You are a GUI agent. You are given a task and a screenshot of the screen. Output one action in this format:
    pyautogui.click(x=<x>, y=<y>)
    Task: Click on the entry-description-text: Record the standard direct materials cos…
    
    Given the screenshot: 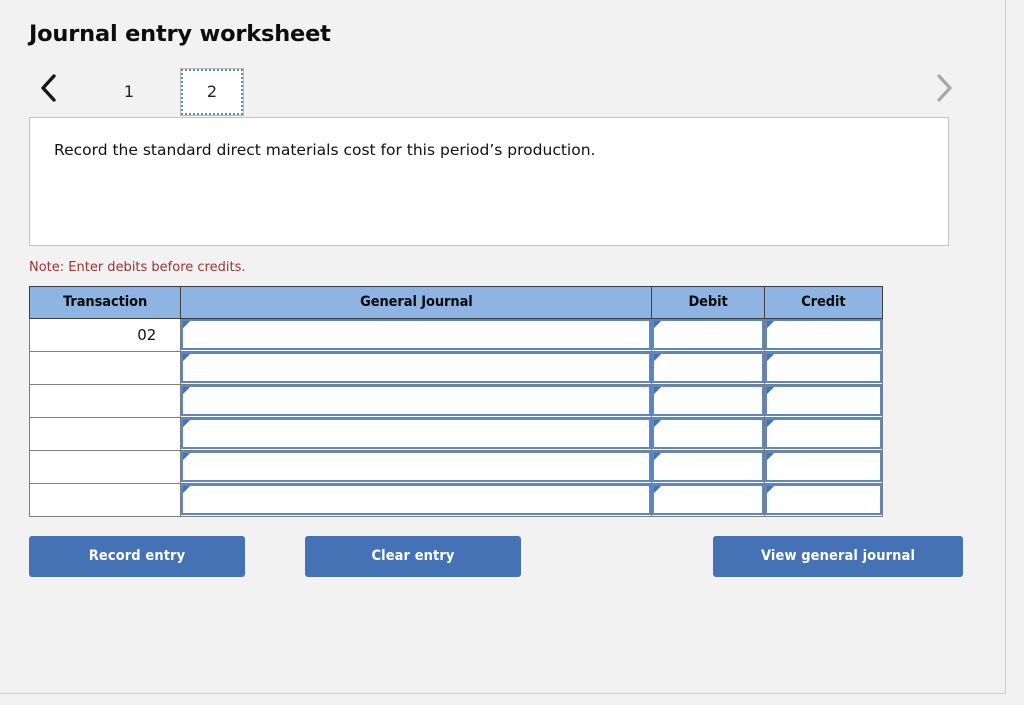 What is the action you would take?
    pyautogui.click(x=325, y=149)
    